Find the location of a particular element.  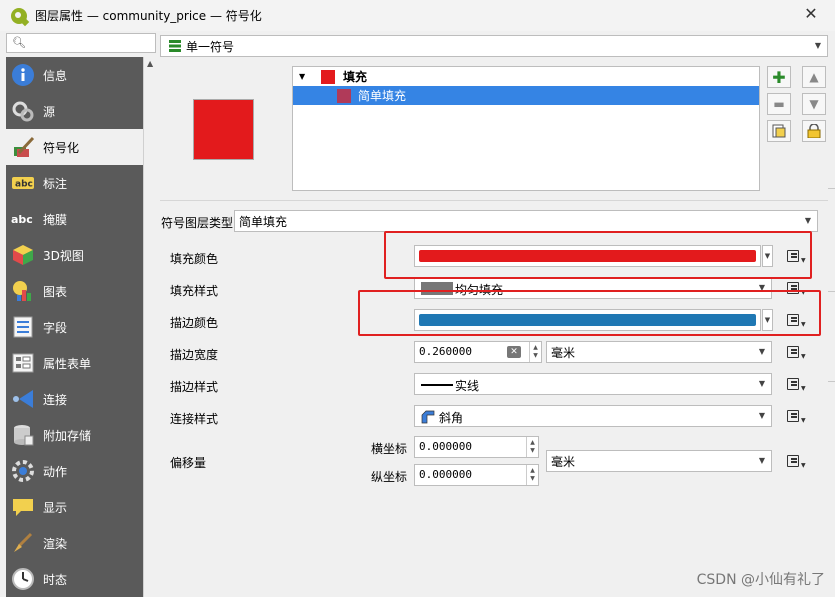

sidebar-item-labels: abc 标注 is located at coordinates (74, 183).